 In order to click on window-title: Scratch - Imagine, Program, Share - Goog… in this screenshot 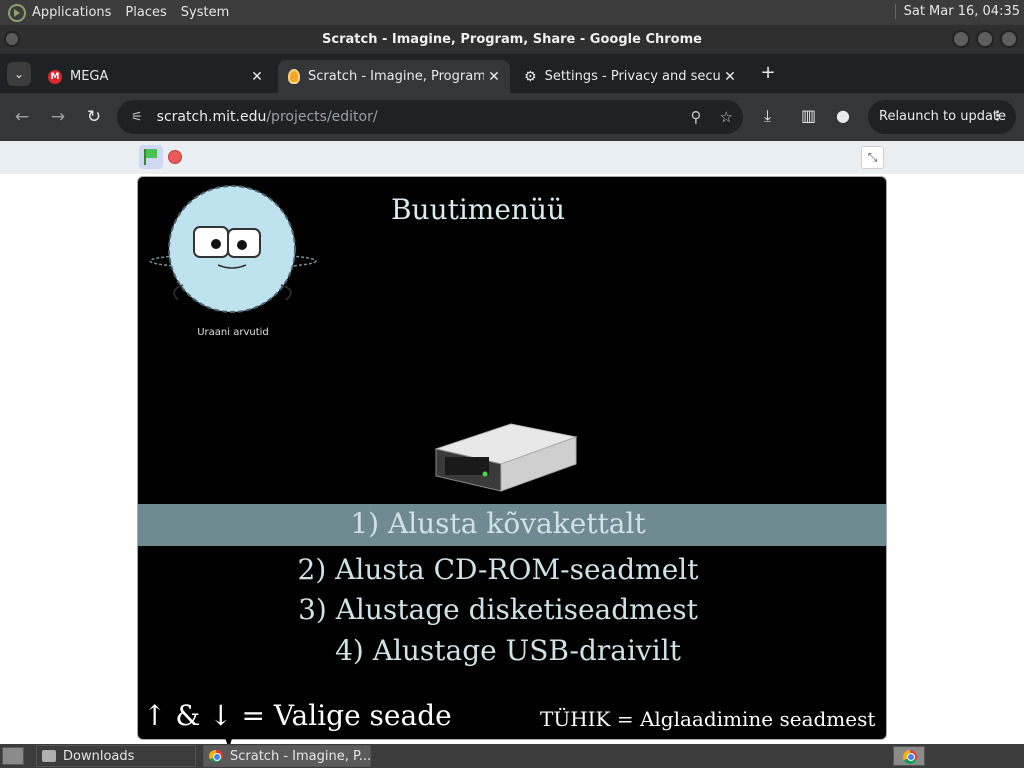, I will do `click(512, 39)`.